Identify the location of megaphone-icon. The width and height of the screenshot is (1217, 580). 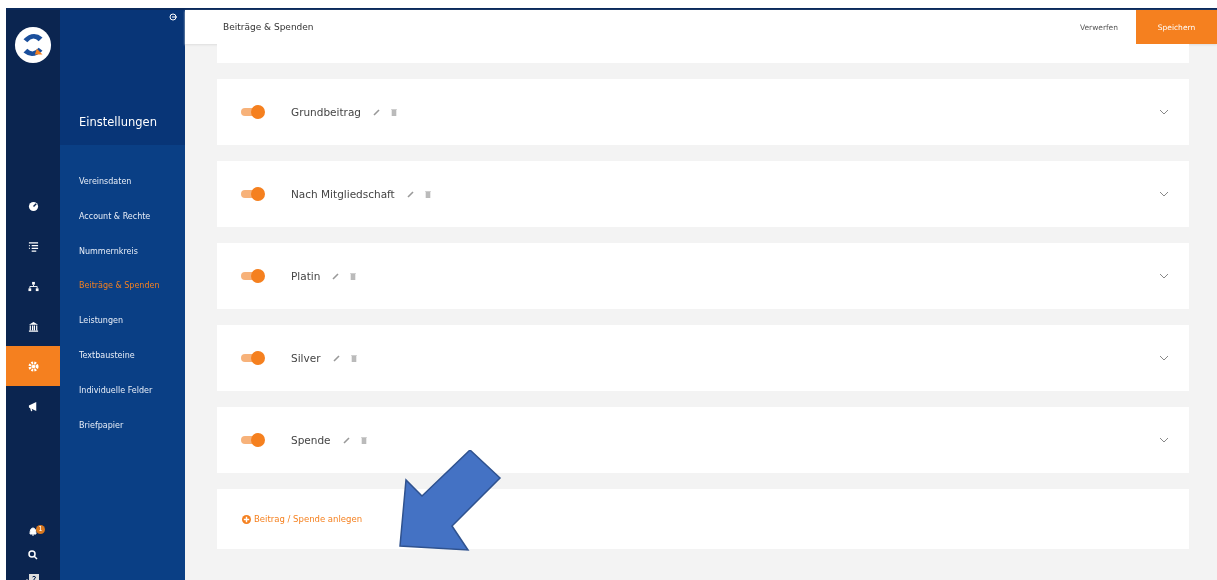
(33, 406).